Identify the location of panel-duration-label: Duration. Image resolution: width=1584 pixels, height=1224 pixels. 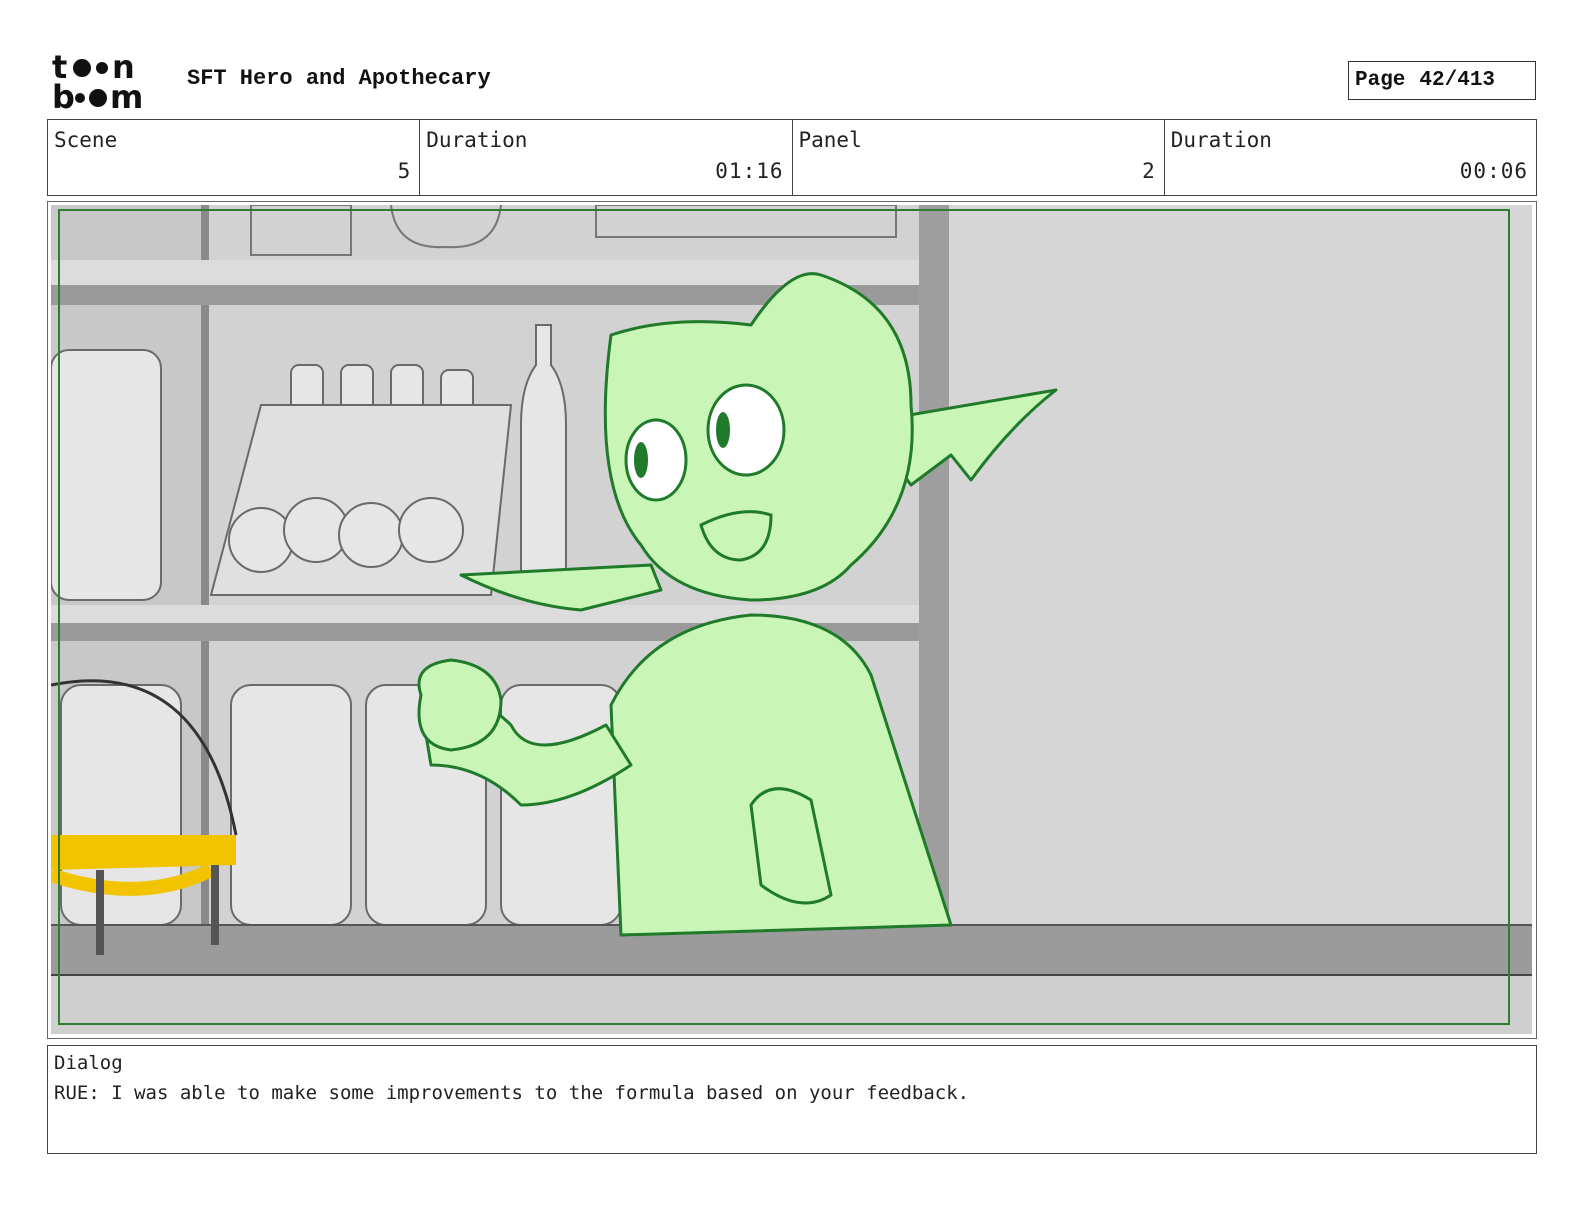
(1221, 140).